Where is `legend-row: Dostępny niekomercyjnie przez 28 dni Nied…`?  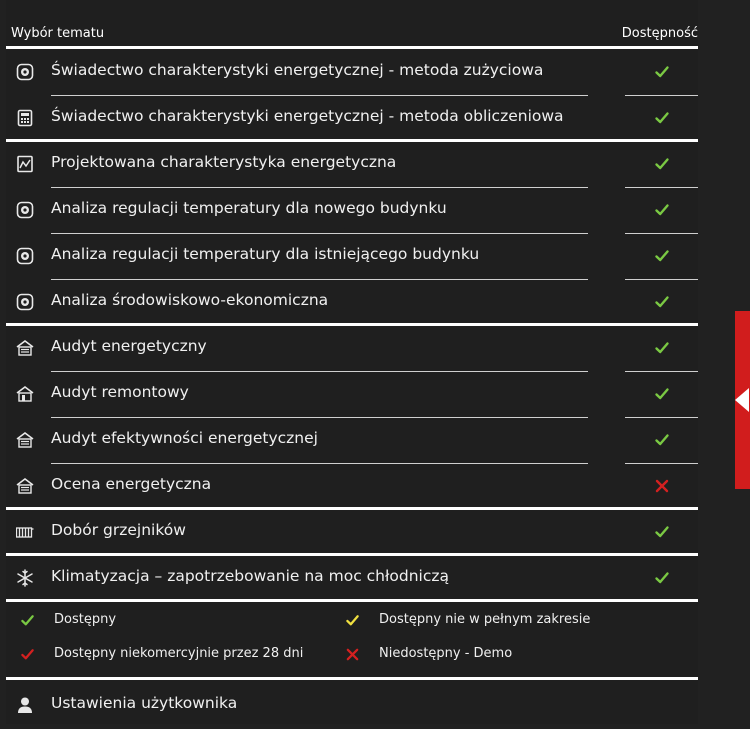 legend-row: Dostępny niekomercyjnie przez 28 dni Nied… is located at coordinates (352, 654).